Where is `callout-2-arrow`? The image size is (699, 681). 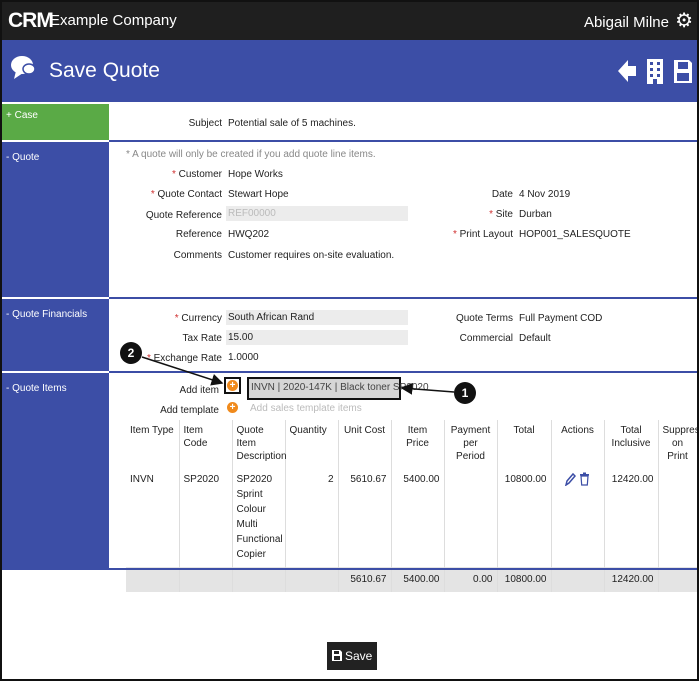 callout-2-arrow is located at coordinates (182, 371).